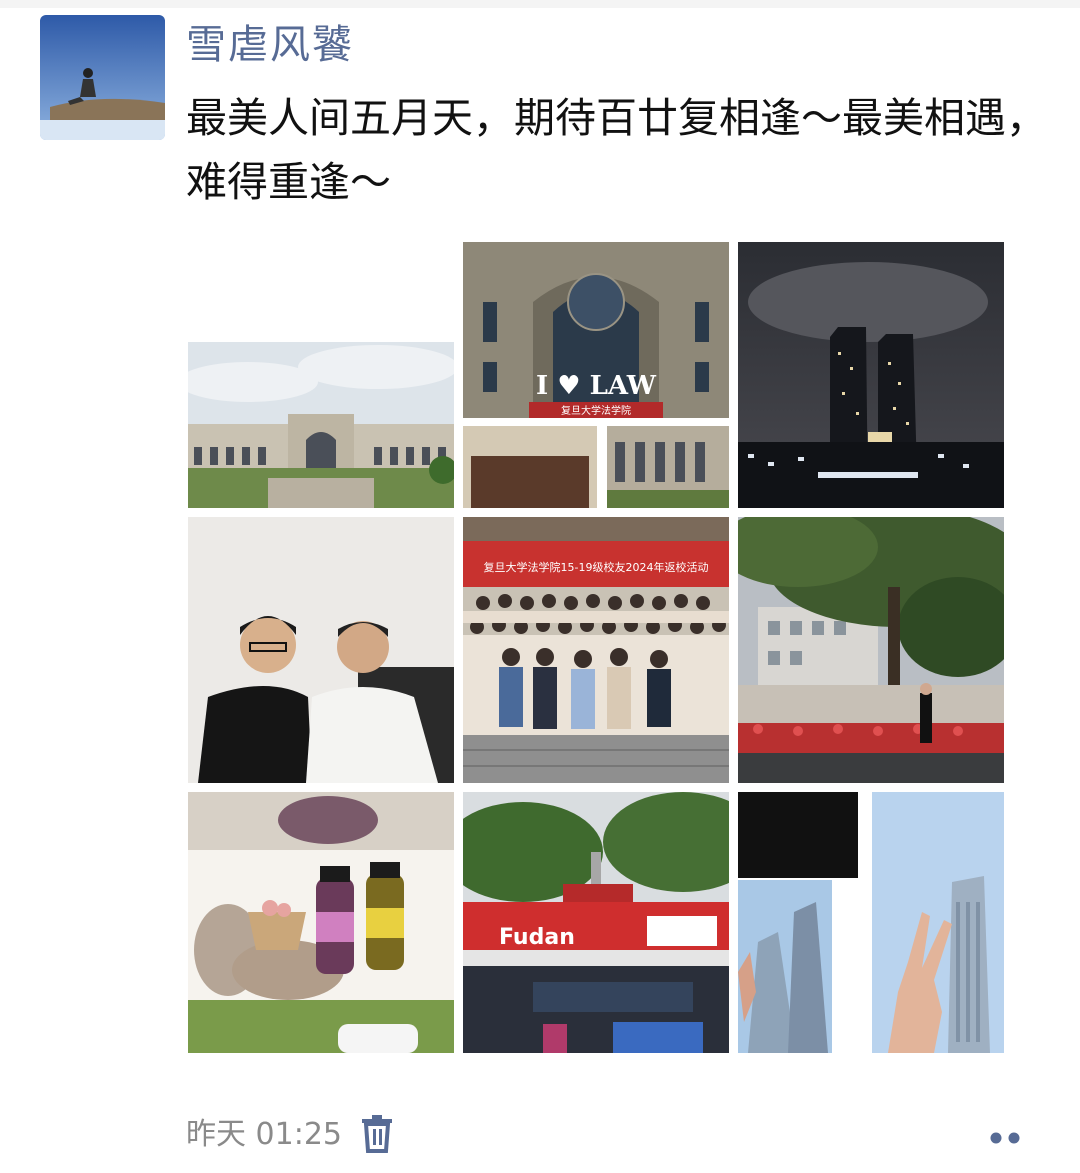 This screenshot has width=1080, height=1173. What do you see at coordinates (377, 1133) in the screenshot?
I see `trash-icon` at bounding box center [377, 1133].